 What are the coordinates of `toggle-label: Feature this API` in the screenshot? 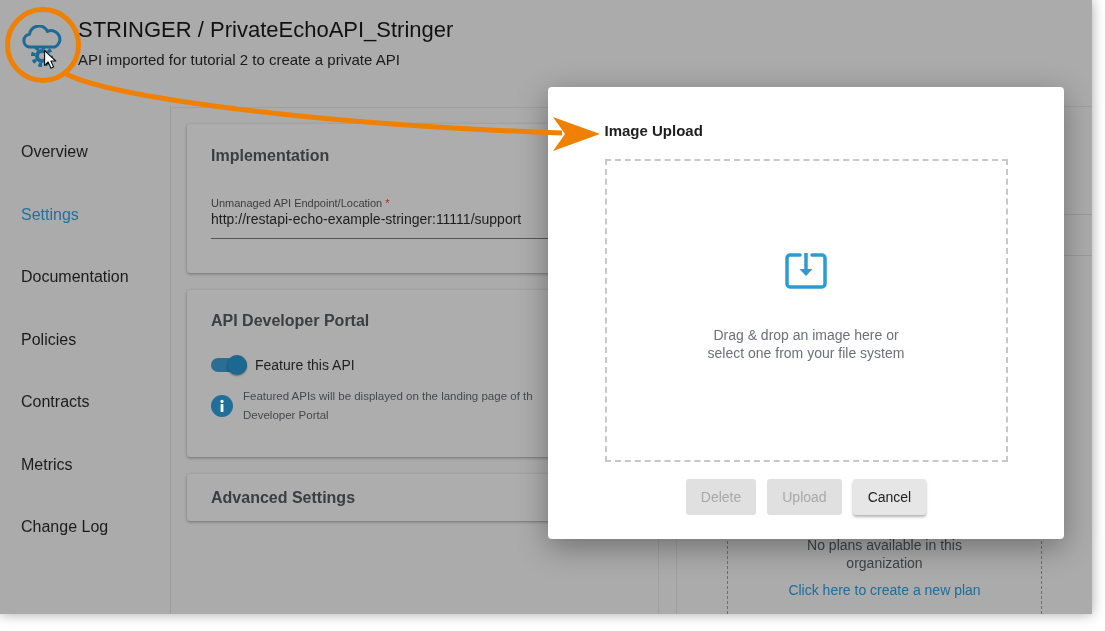 It's located at (305, 365).